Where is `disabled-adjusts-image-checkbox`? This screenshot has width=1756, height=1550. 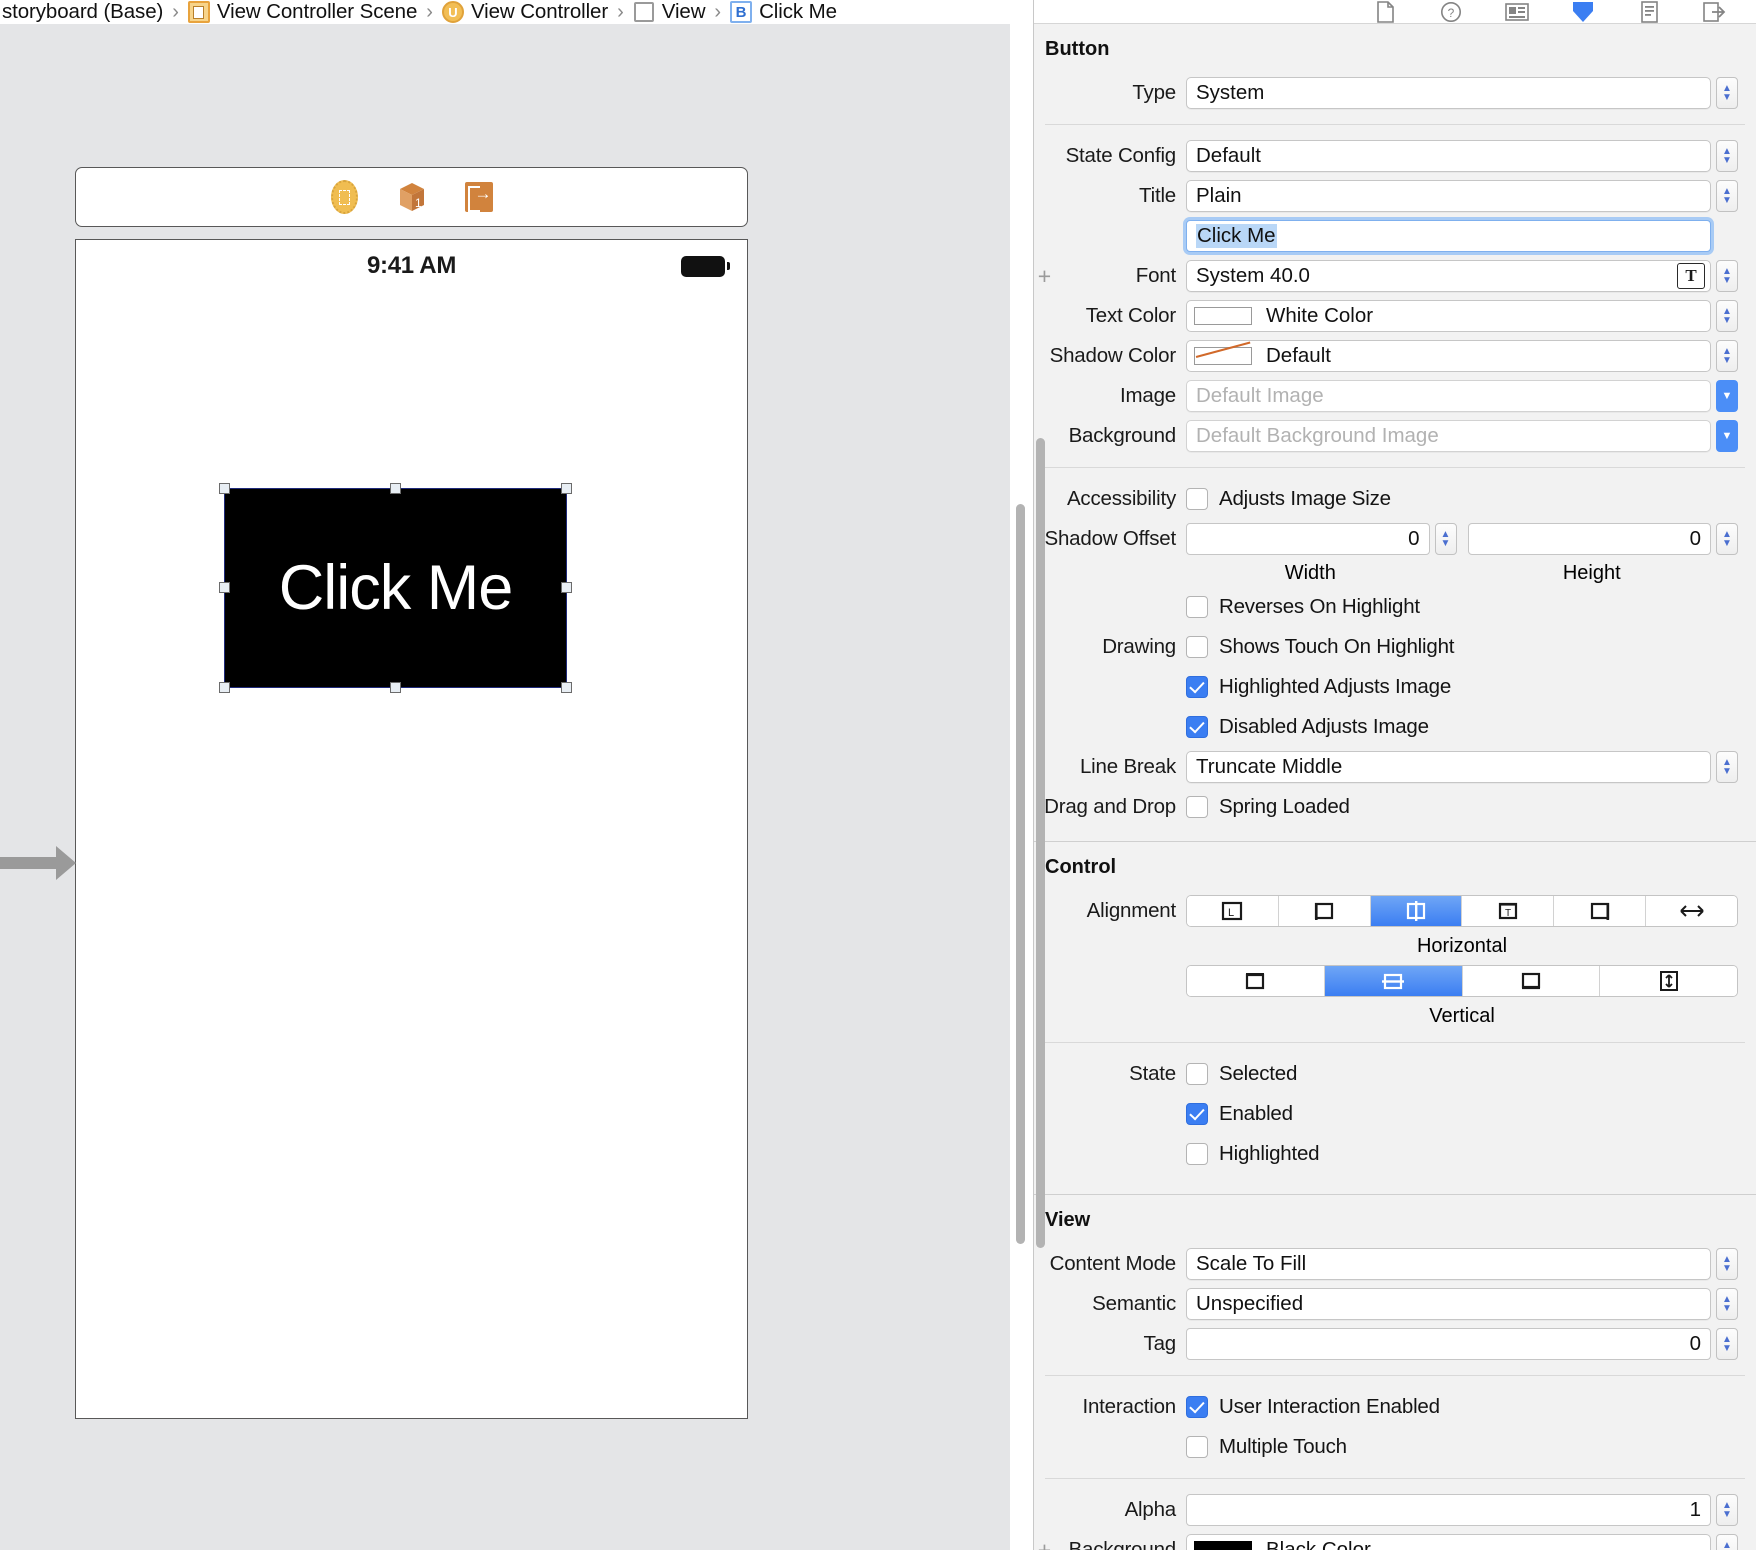
disabled-adjusts-image-checkbox is located at coordinates (1197, 727).